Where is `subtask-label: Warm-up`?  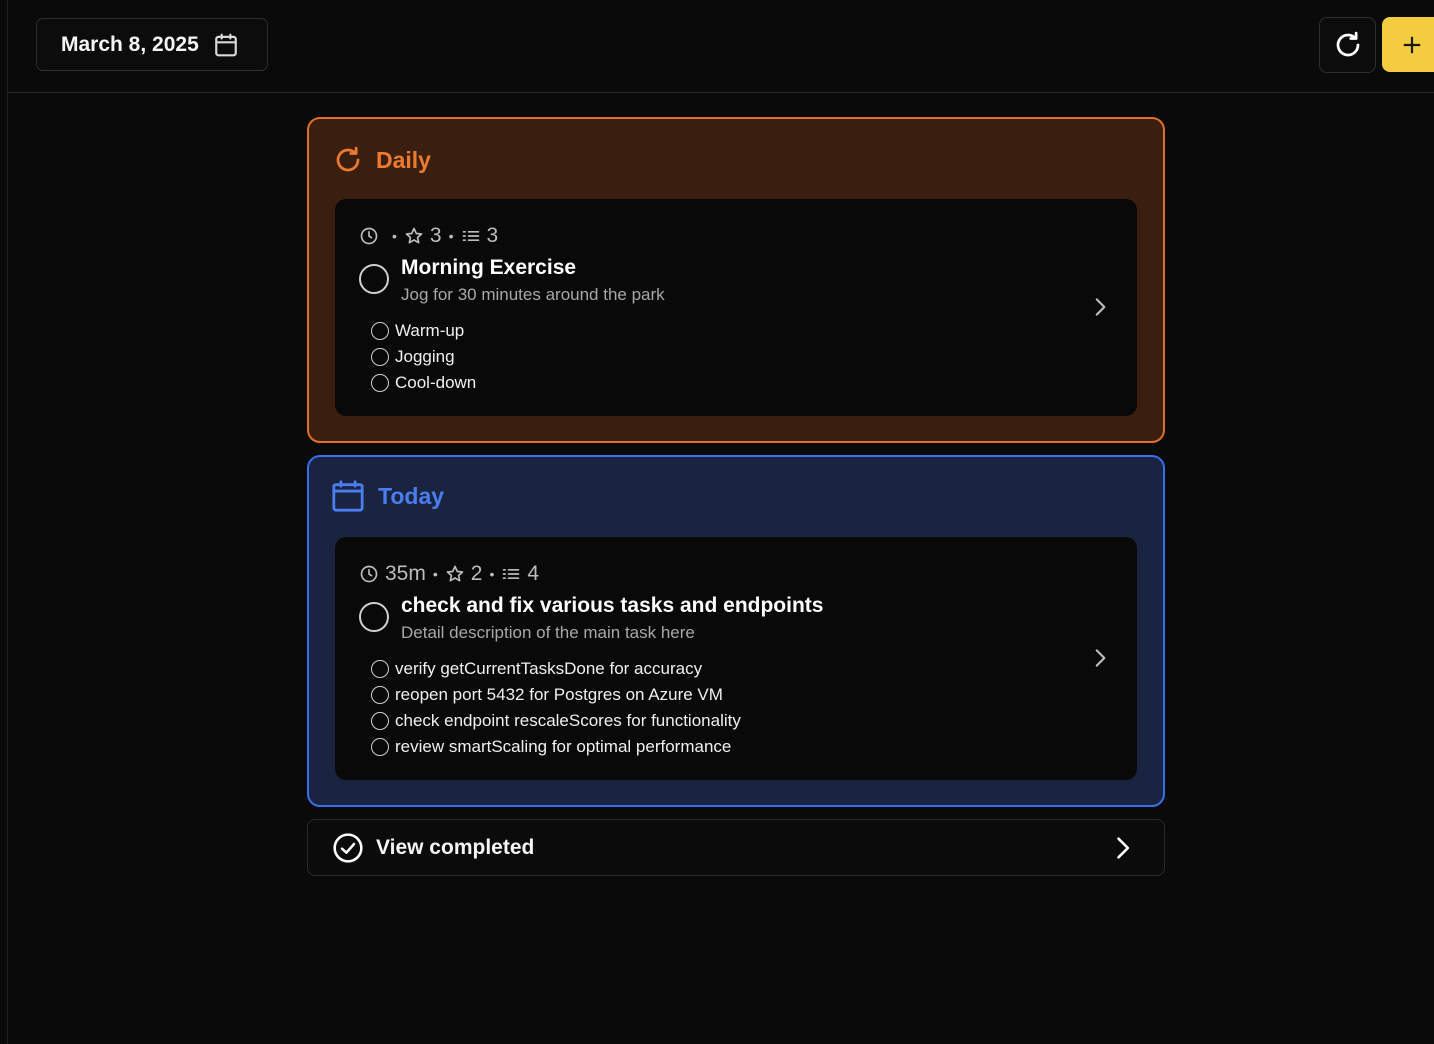 subtask-label: Warm-up is located at coordinates (430, 330).